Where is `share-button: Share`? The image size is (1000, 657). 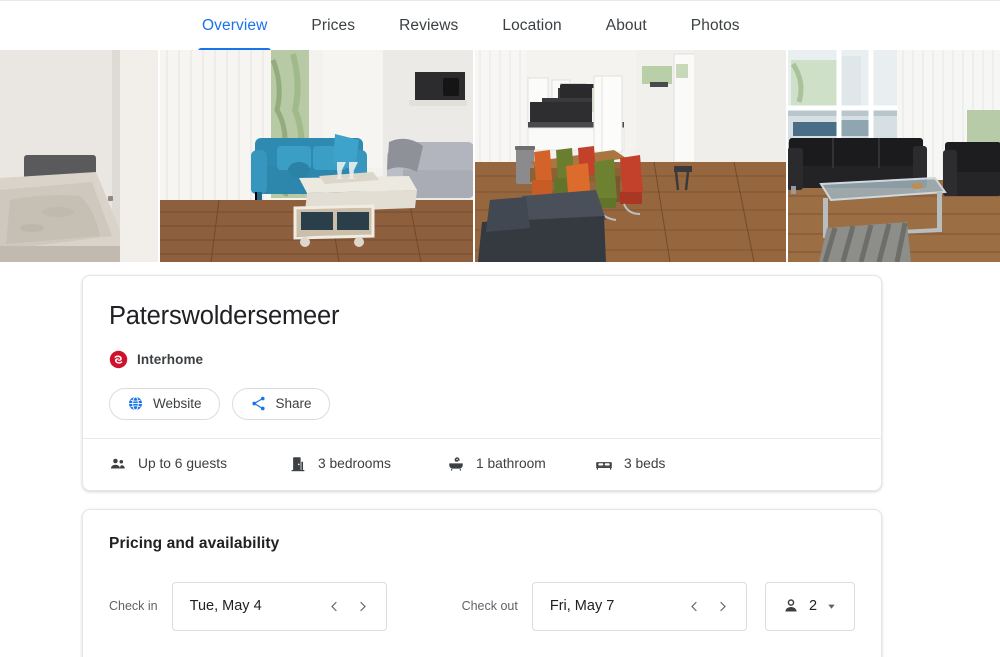 share-button: Share is located at coordinates (280, 403).